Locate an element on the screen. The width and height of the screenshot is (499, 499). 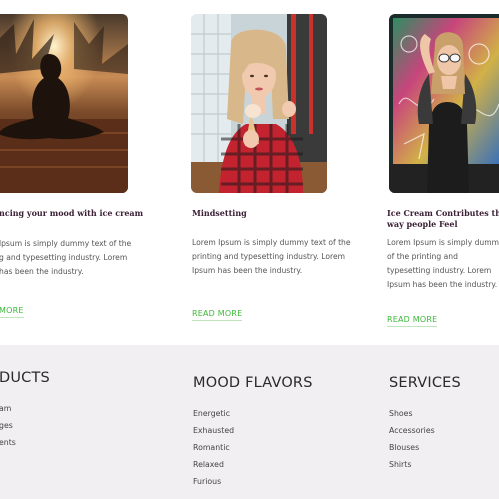
footer-link: Furious is located at coordinates (213, 481).